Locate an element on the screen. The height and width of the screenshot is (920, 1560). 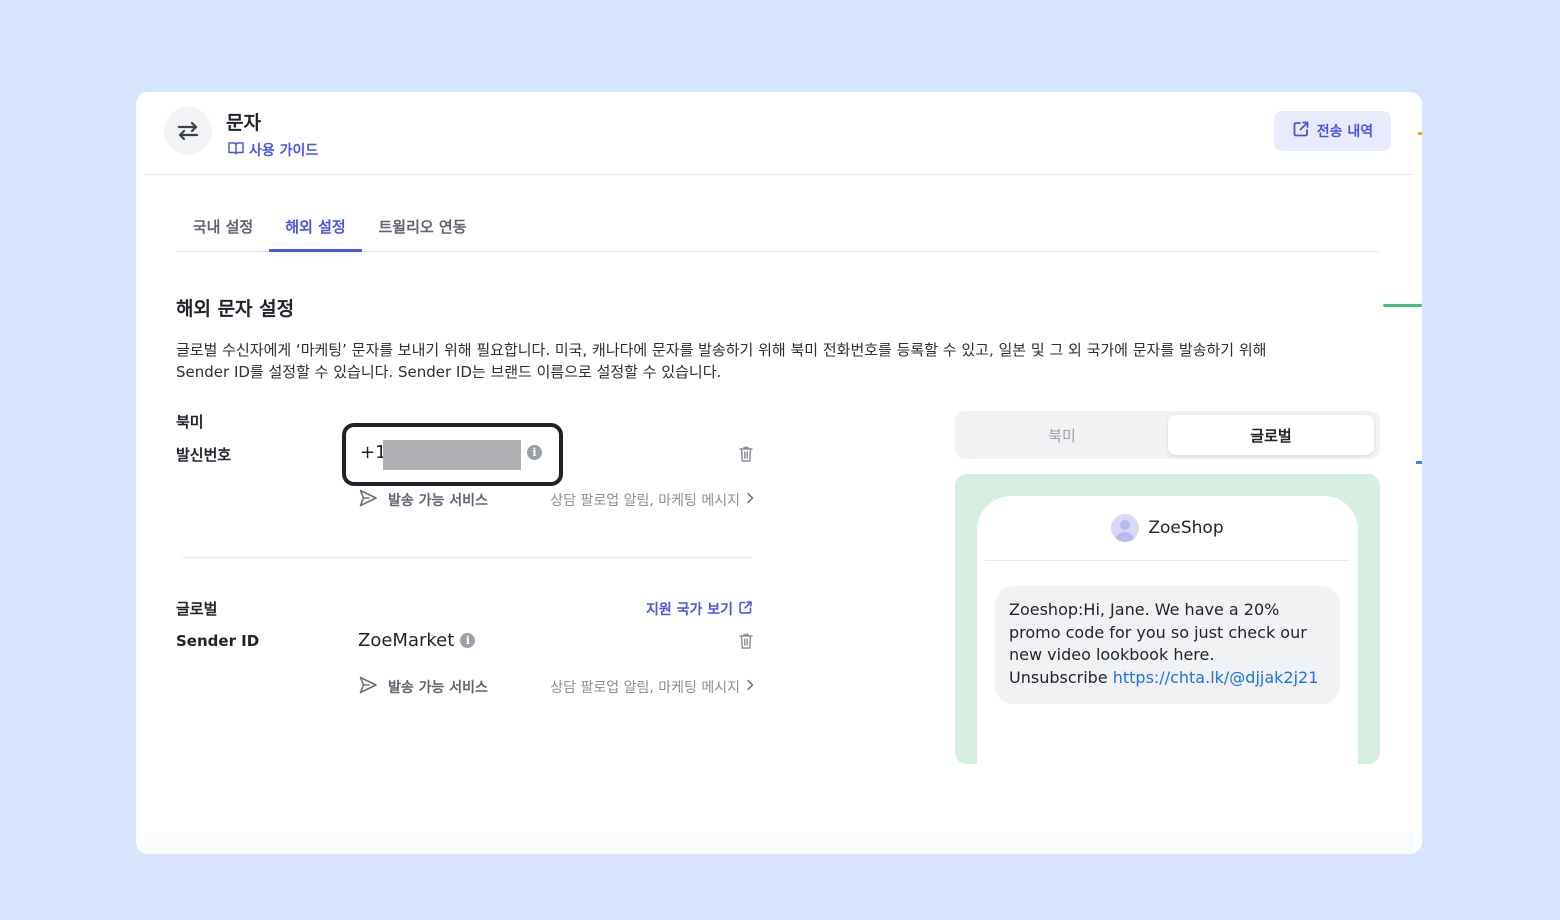
section-title: 해외 문자 설정 is located at coordinates (235, 309).